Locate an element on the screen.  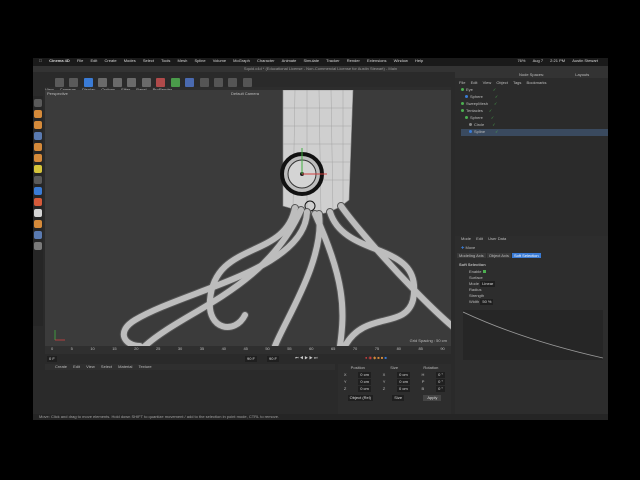
app-name: Cinema 4D is located at coordinates (59, 61).